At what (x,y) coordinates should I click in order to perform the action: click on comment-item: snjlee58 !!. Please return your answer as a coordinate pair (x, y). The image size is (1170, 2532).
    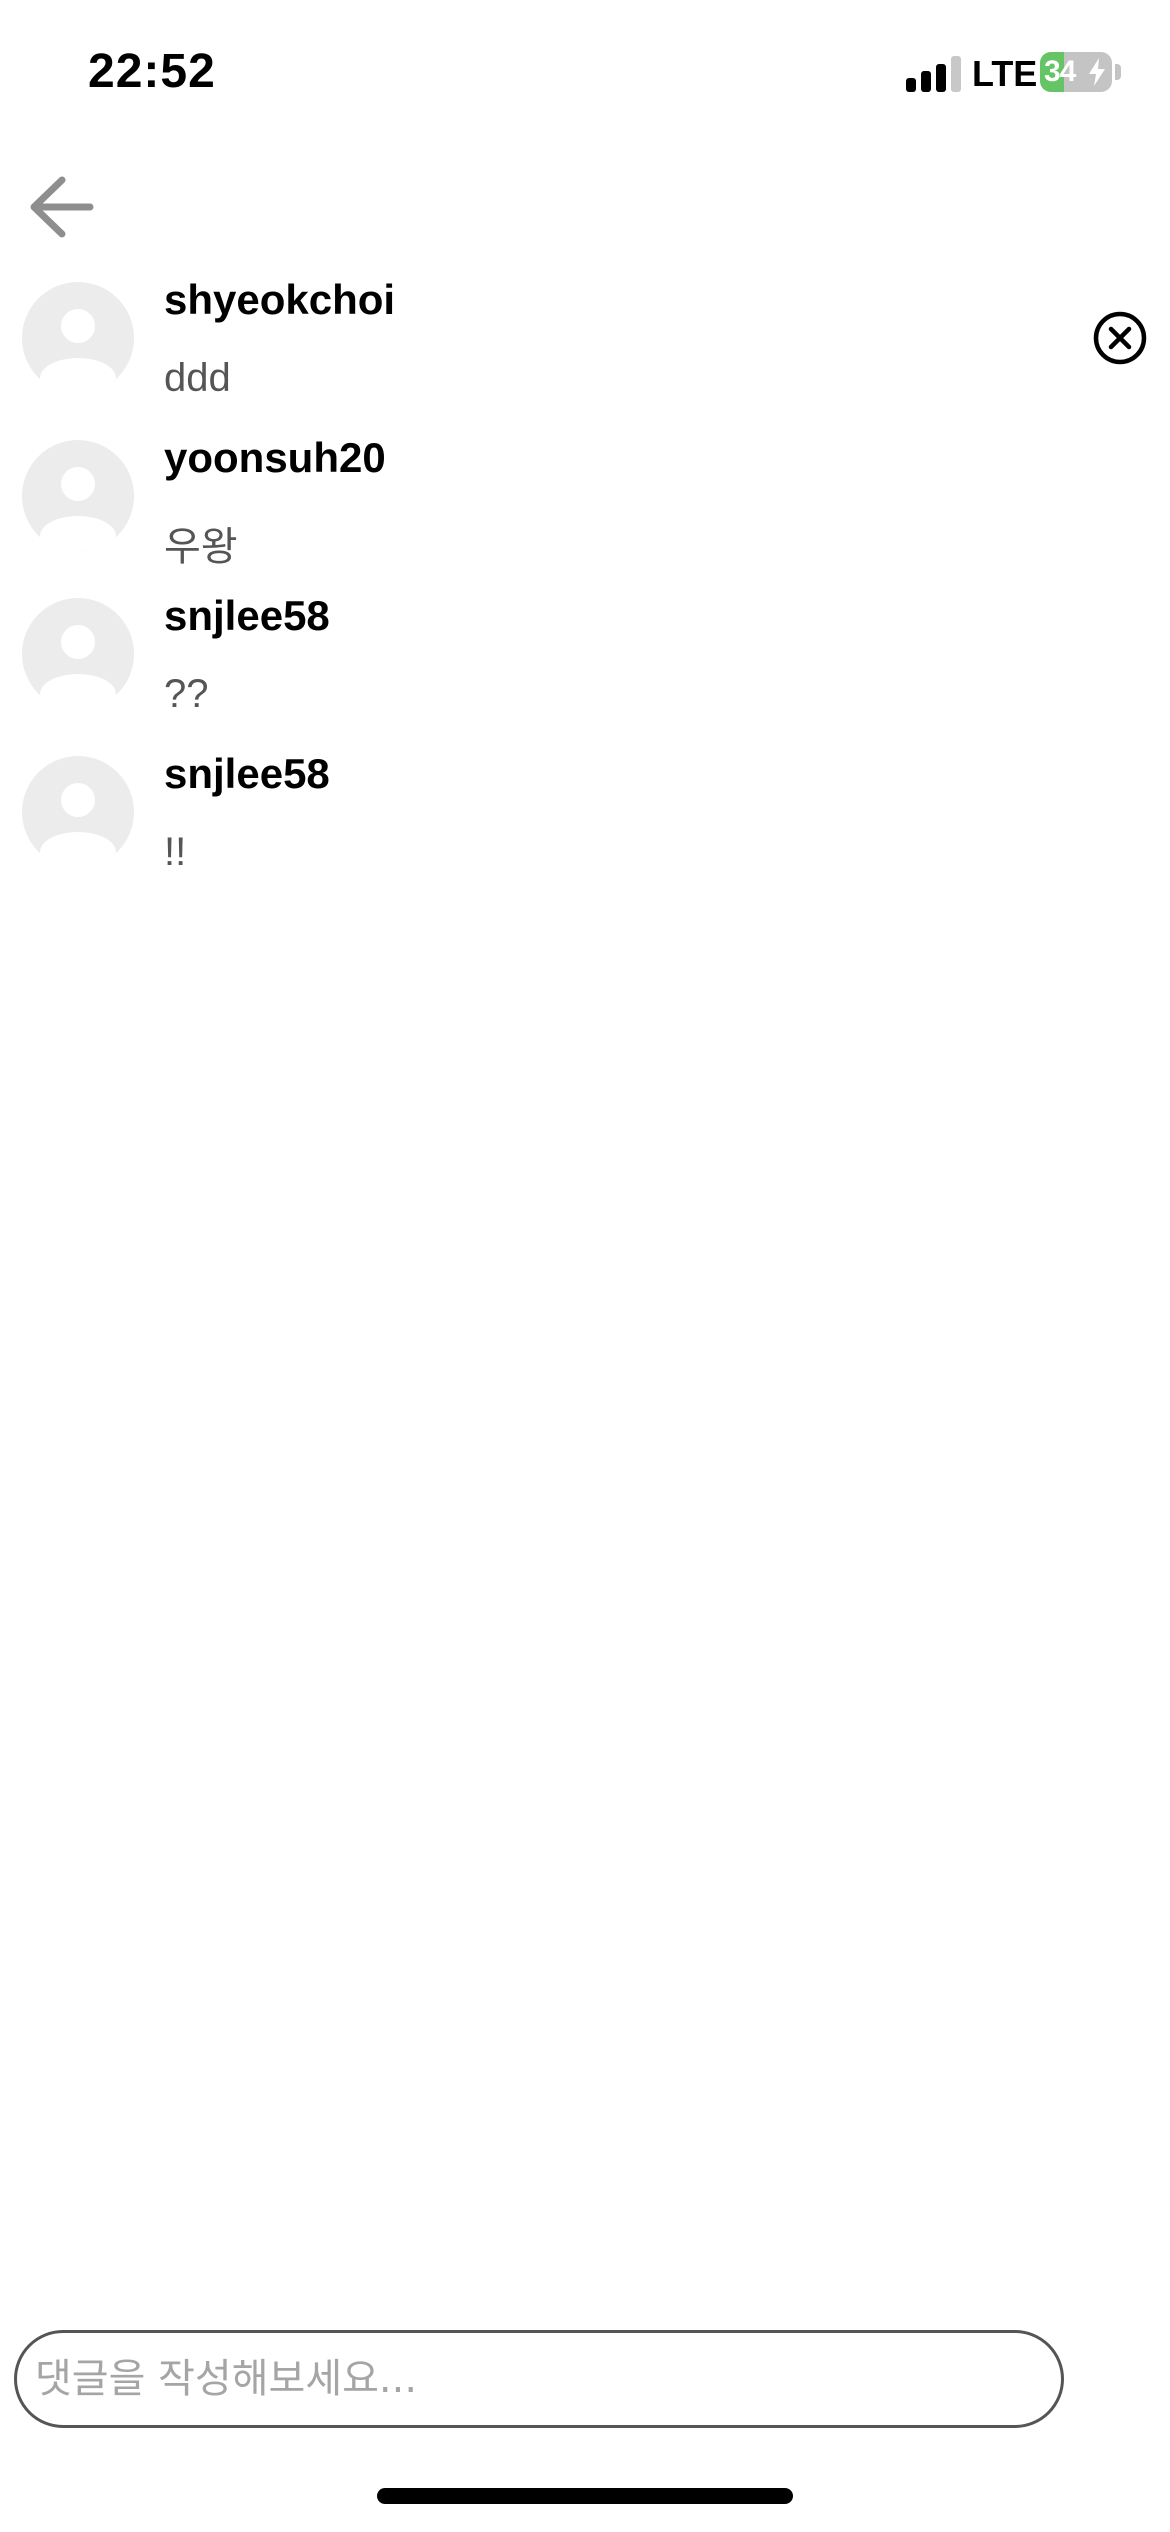
    Looking at the image, I should click on (585, 829).